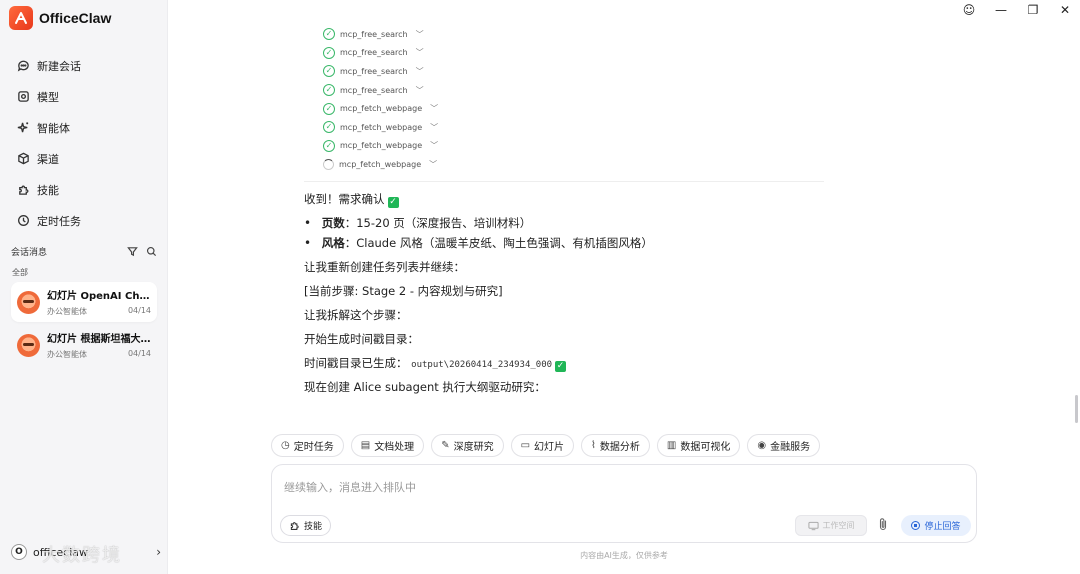  I want to click on chip-finance: ◉ 金融服务, so click(784, 445).